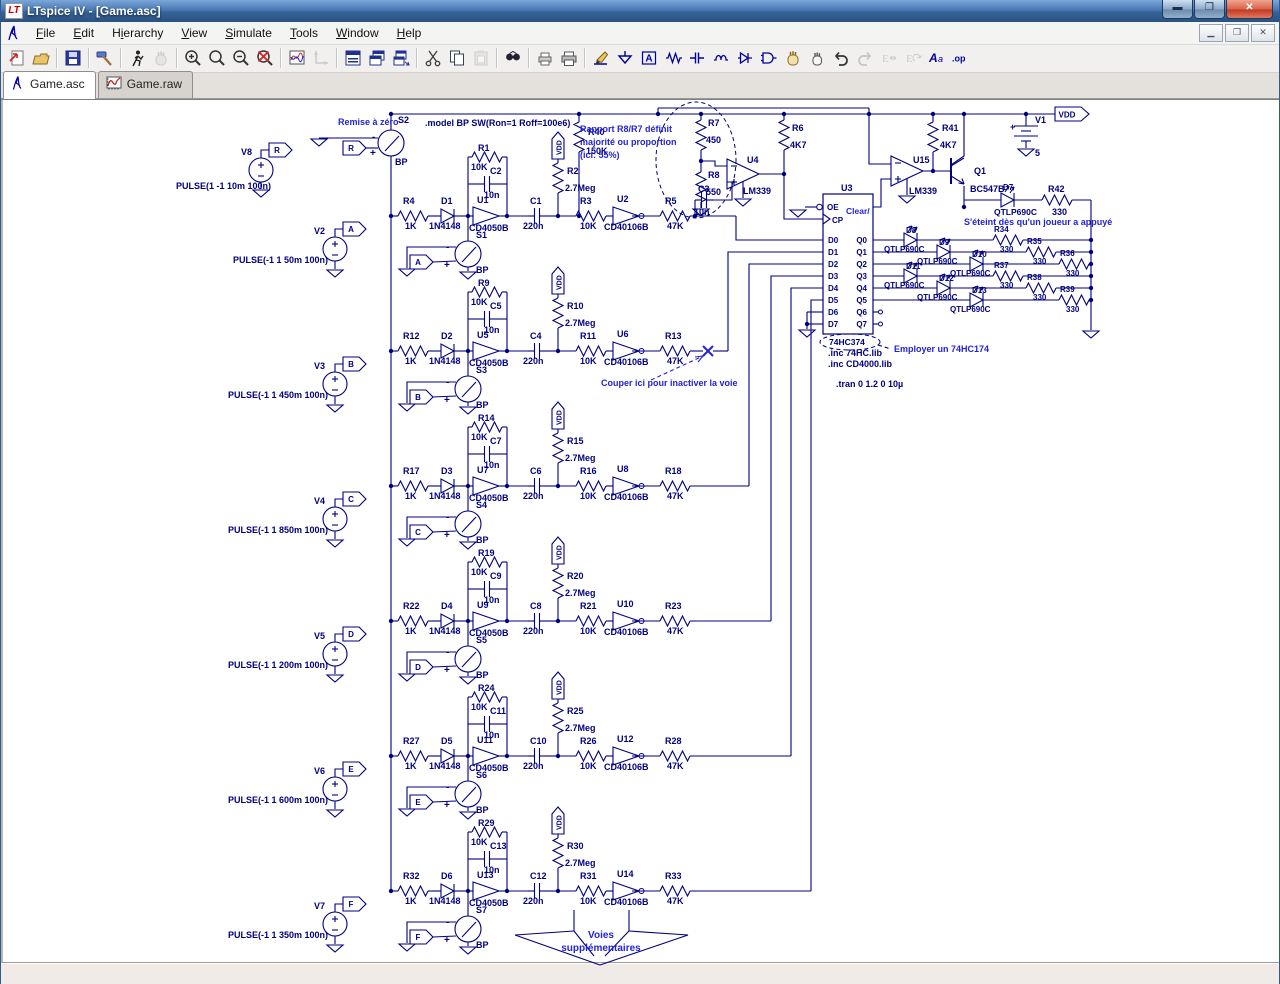 This screenshot has height=984, width=1280. I want to click on sch-label: V5, so click(319, 636).